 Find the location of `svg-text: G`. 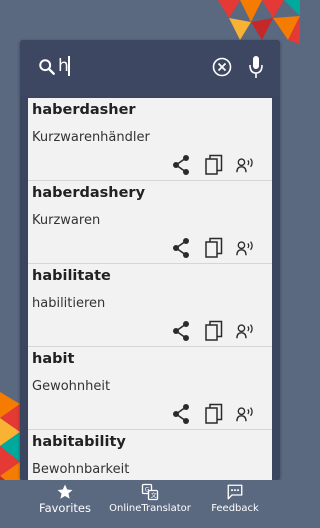

svg-text: G is located at coordinates (147, 489).